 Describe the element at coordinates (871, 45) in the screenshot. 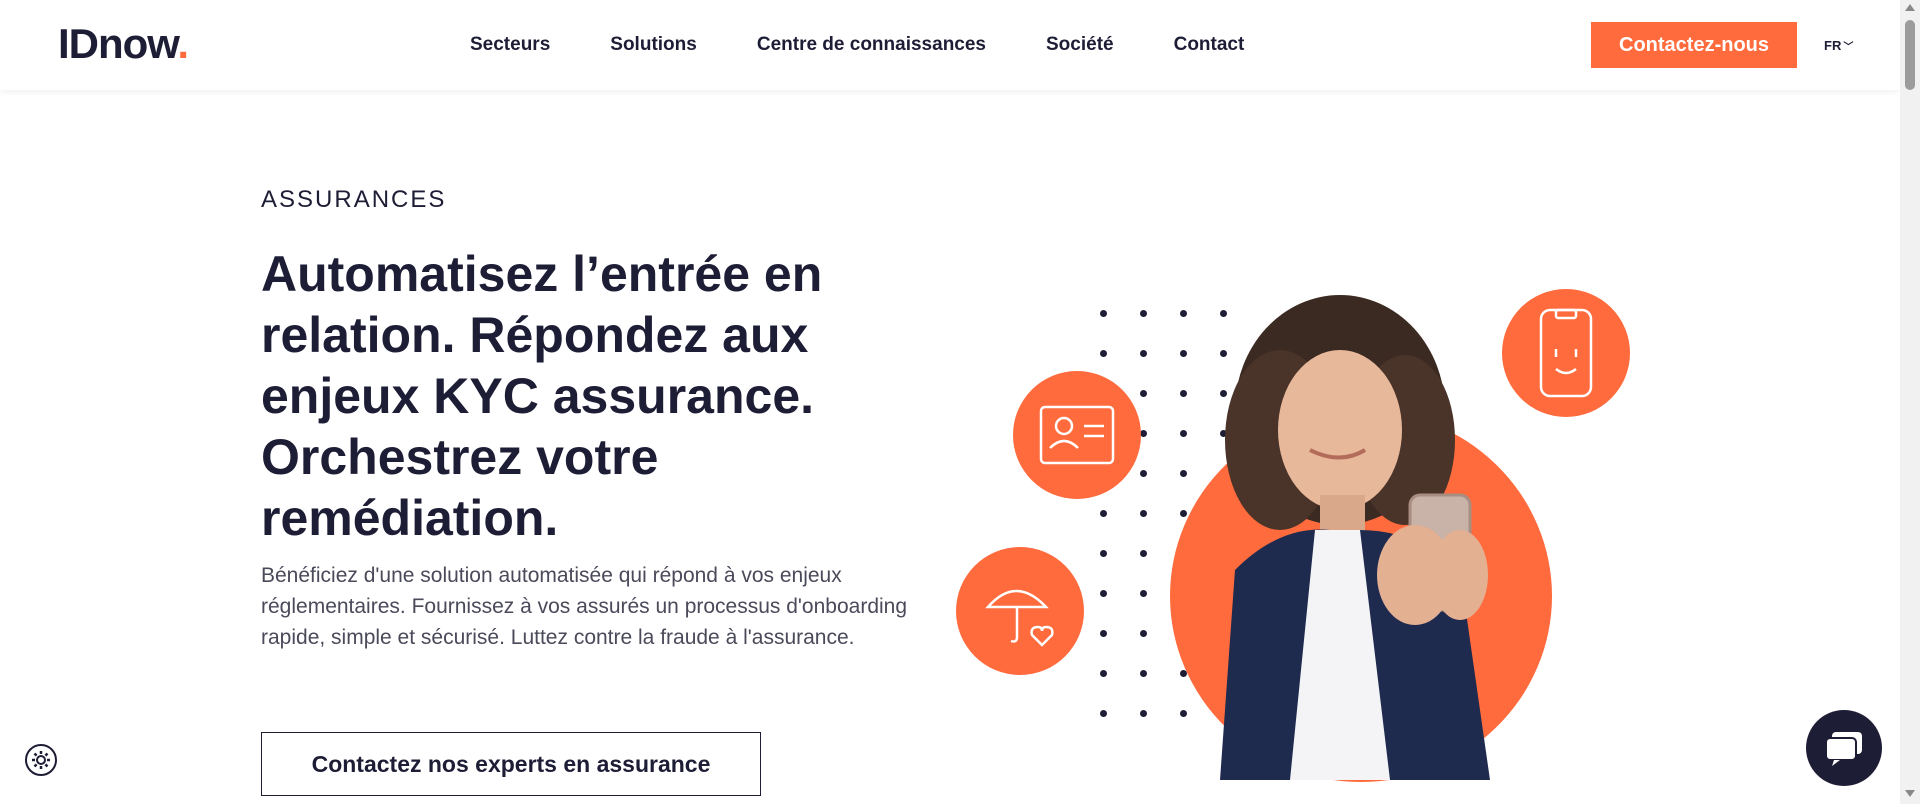

I see `nav-item-centre-de-connaissances: Centre de connaissances` at that location.